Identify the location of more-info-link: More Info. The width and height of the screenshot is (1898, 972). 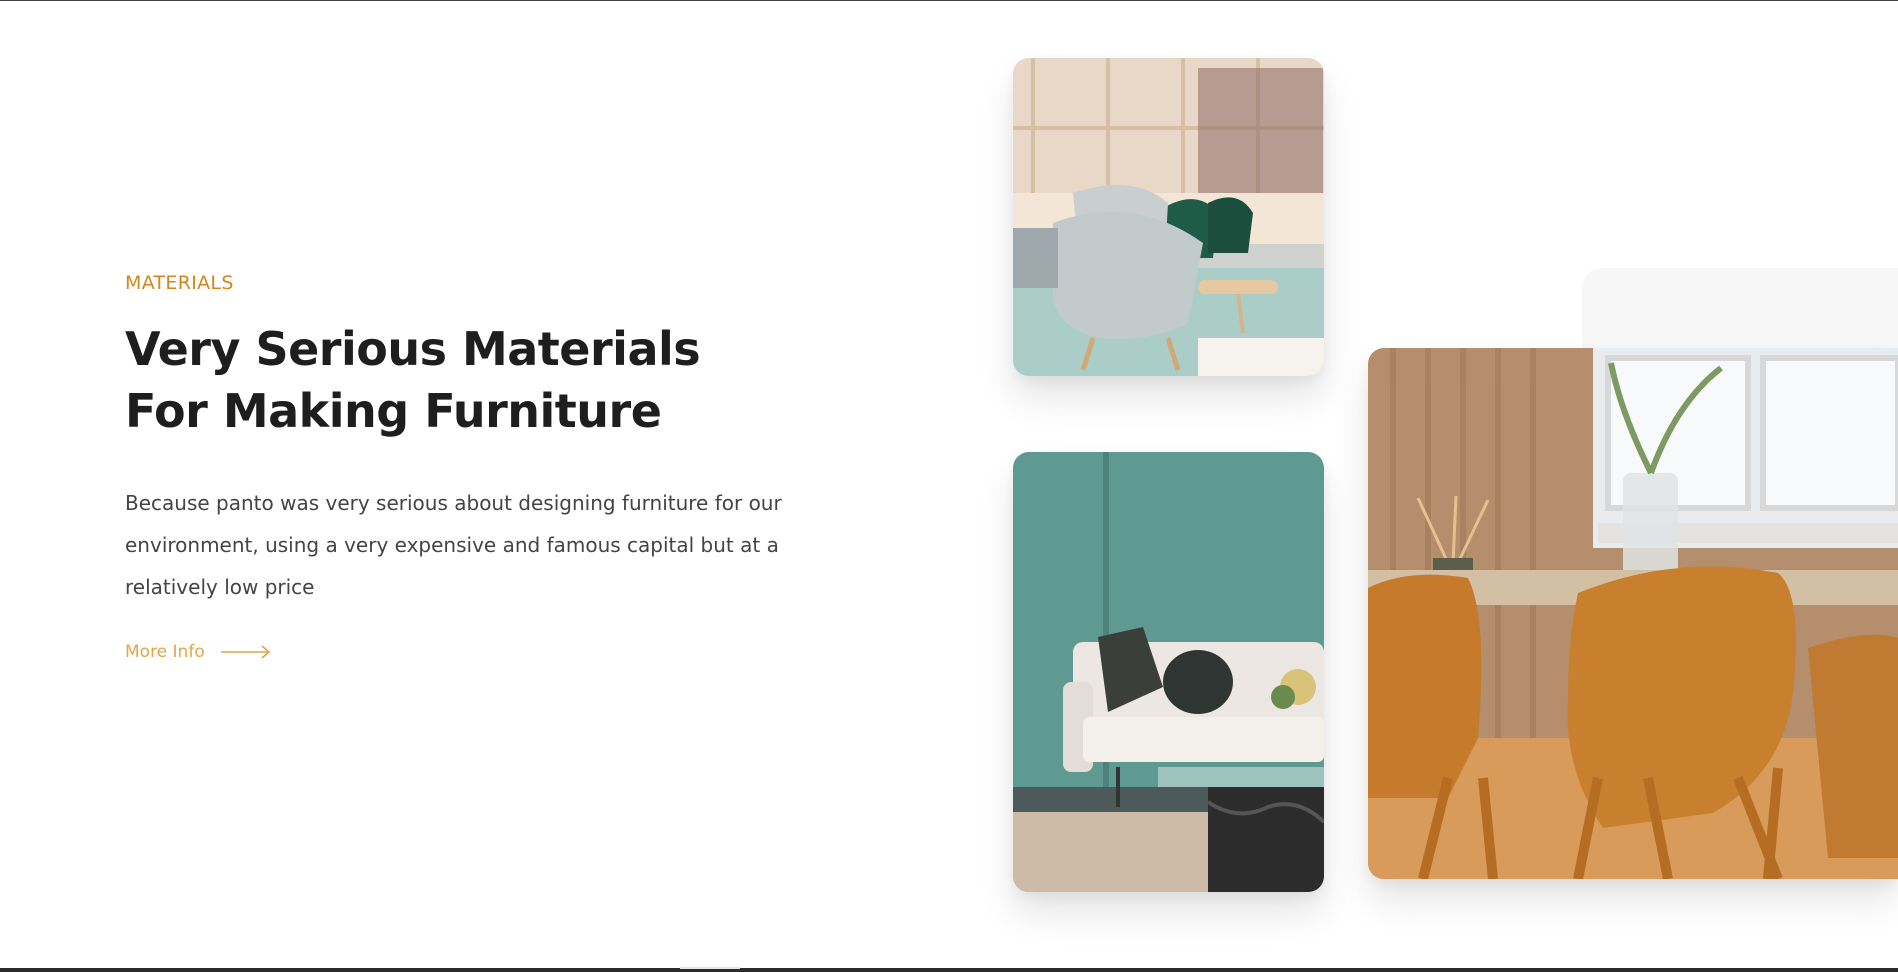
(205, 652).